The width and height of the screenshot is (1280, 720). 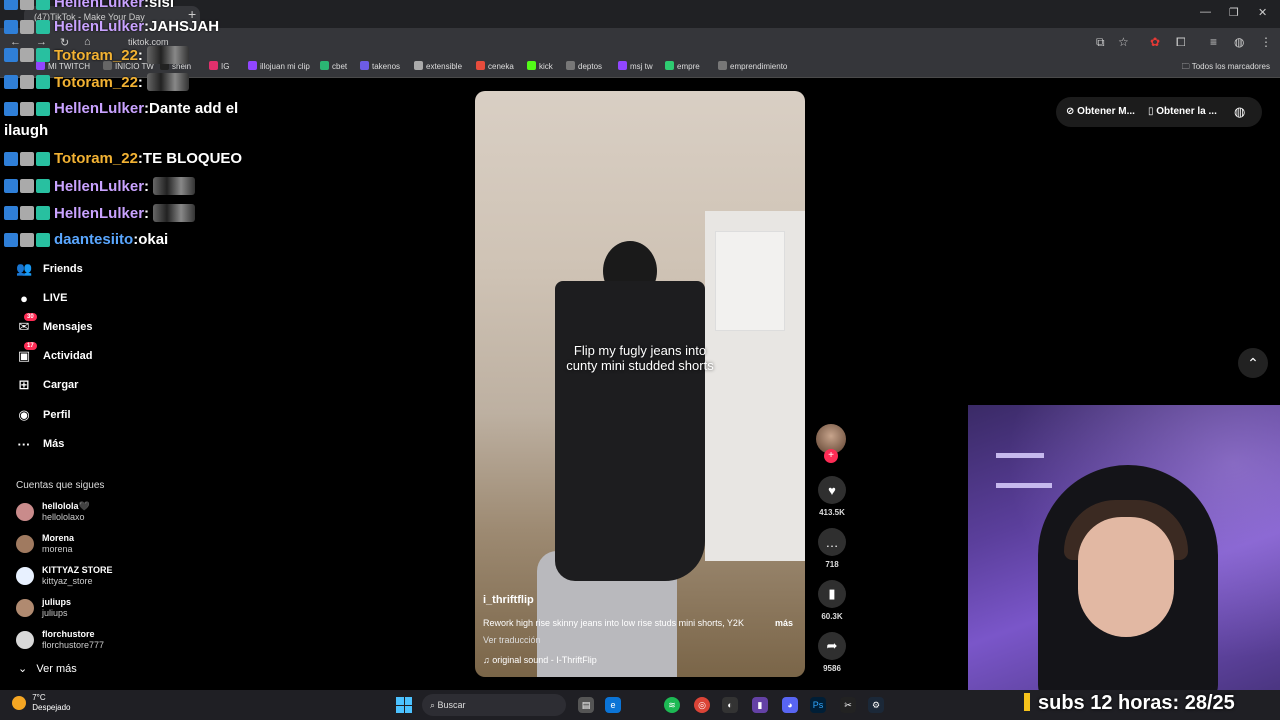 I want to click on caption-line-1: Flip my fugly jeans into, so click(x=640, y=350).